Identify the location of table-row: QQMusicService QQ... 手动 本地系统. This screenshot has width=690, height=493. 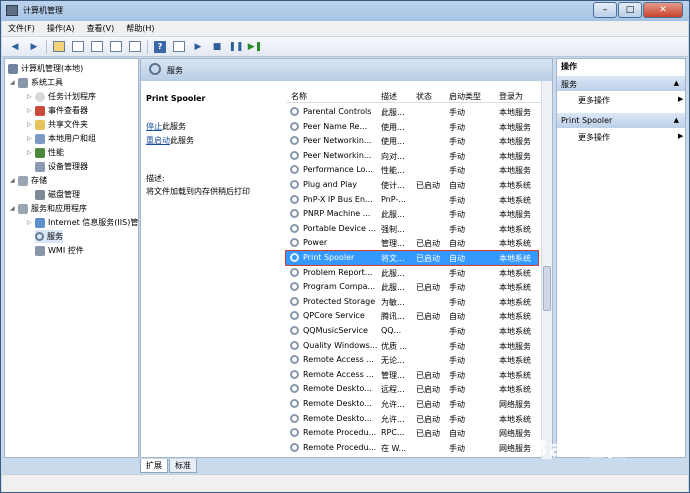
(412, 331).